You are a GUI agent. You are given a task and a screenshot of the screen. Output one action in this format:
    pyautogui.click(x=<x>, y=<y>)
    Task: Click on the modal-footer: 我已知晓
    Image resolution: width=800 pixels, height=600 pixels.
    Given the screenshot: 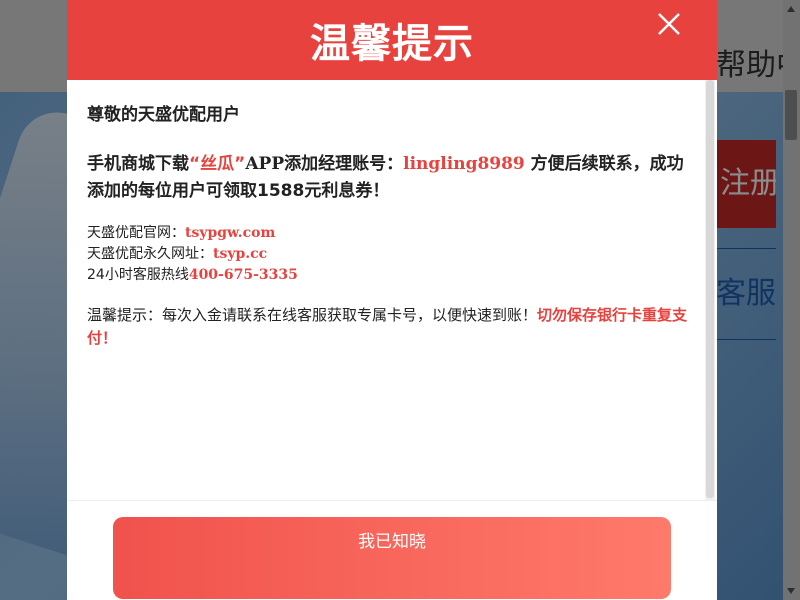 What is the action you would take?
    pyautogui.click(x=392, y=550)
    